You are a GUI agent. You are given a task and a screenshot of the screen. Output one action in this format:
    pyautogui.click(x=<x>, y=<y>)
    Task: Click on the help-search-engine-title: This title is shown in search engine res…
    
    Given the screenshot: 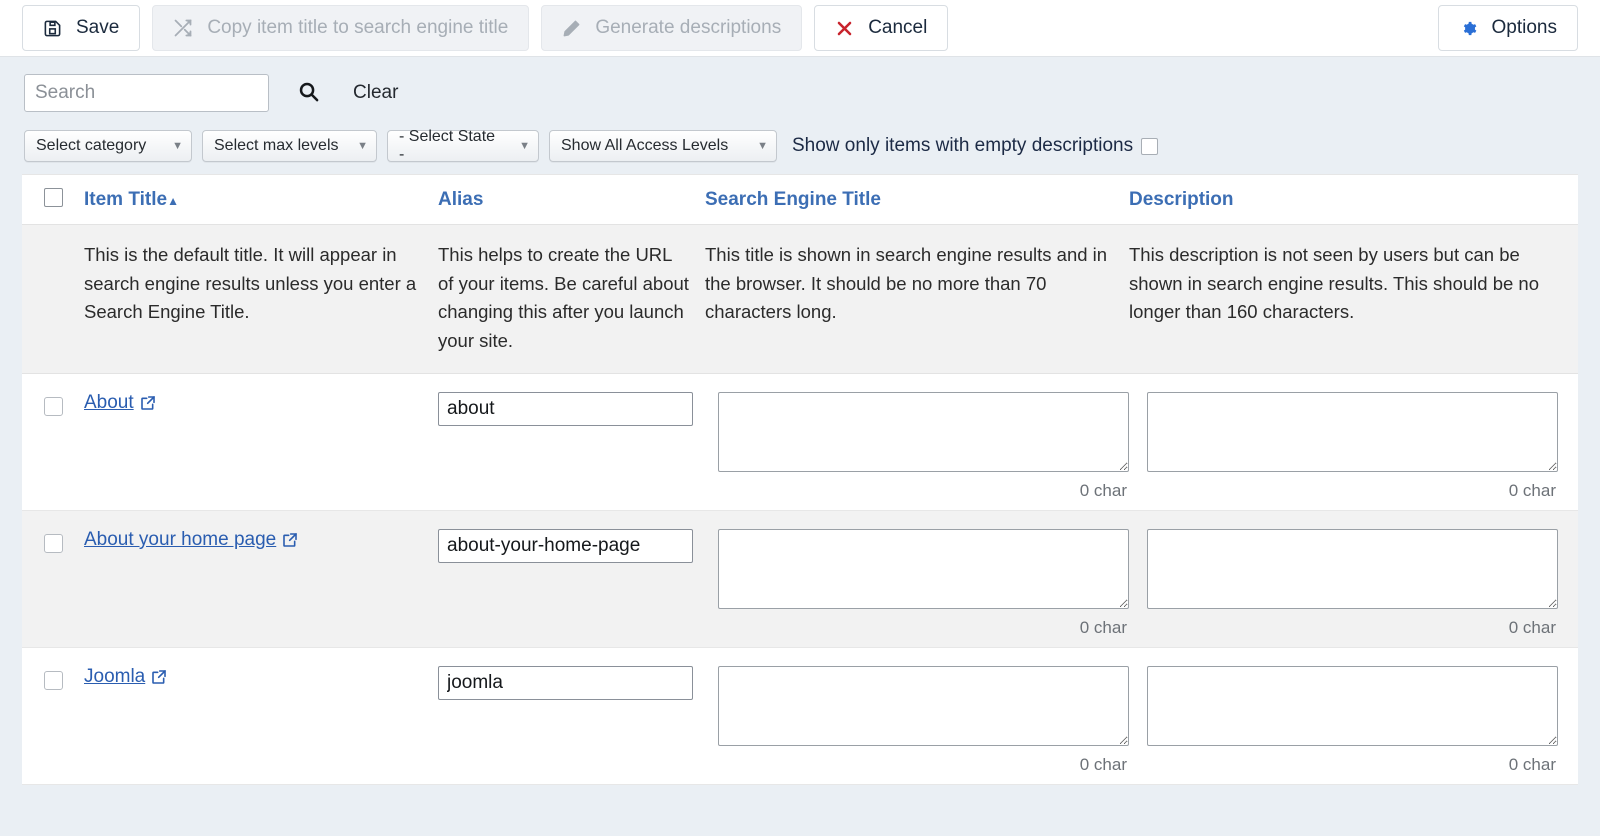 What is the action you would take?
    pyautogui.click(x=906, y=283)
    